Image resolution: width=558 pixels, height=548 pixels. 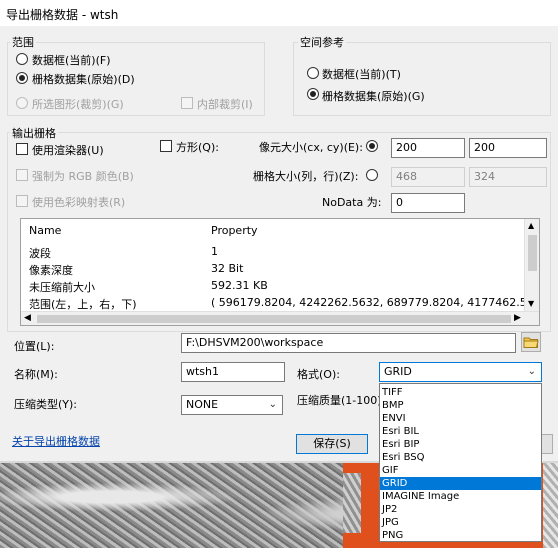 I want to click on output-raster-group-label: 输出栅格, so click(x=34, y=133).